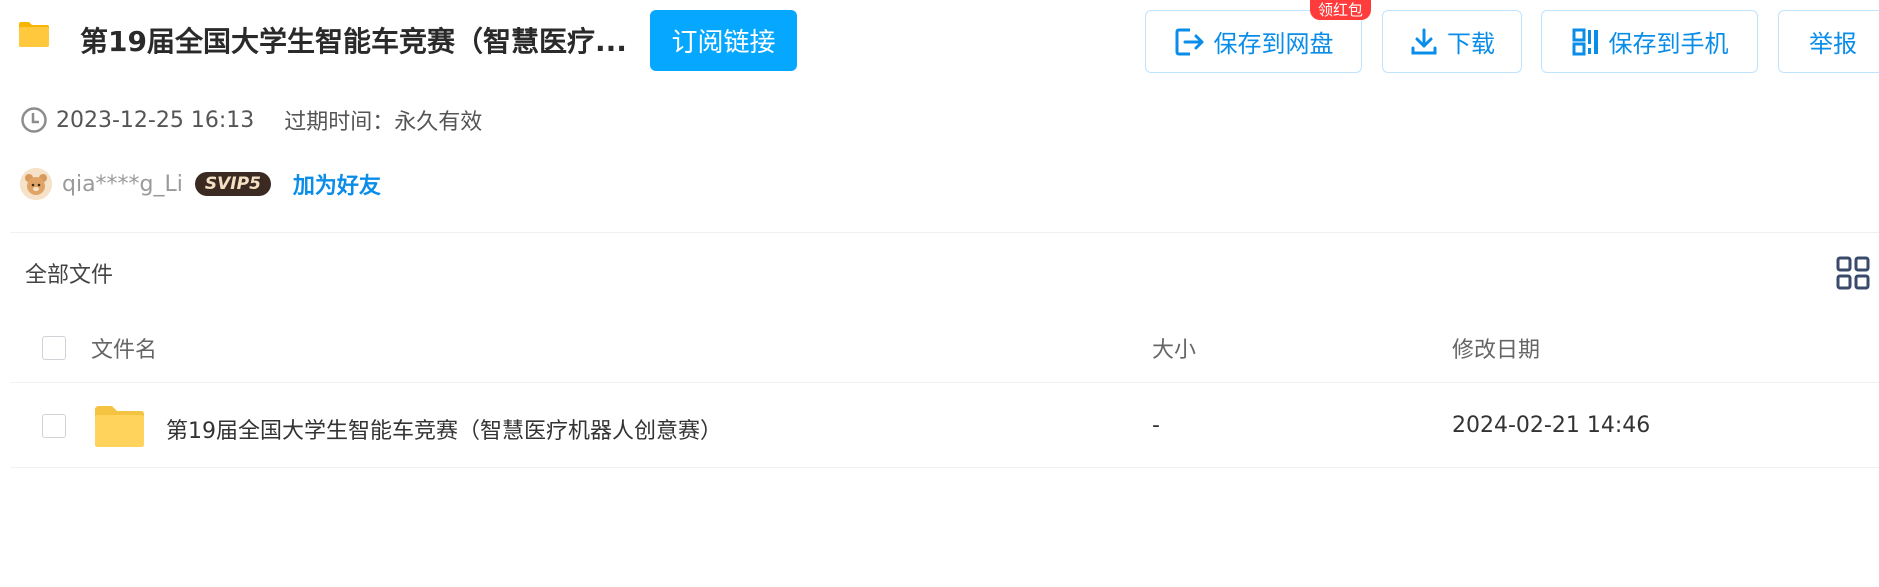 The width and height of the screenshot is (1879, 587). What do you see at coordinates (34, 120) in the screenshot?
I see `clock-icon` at bounding box center [34, 120].